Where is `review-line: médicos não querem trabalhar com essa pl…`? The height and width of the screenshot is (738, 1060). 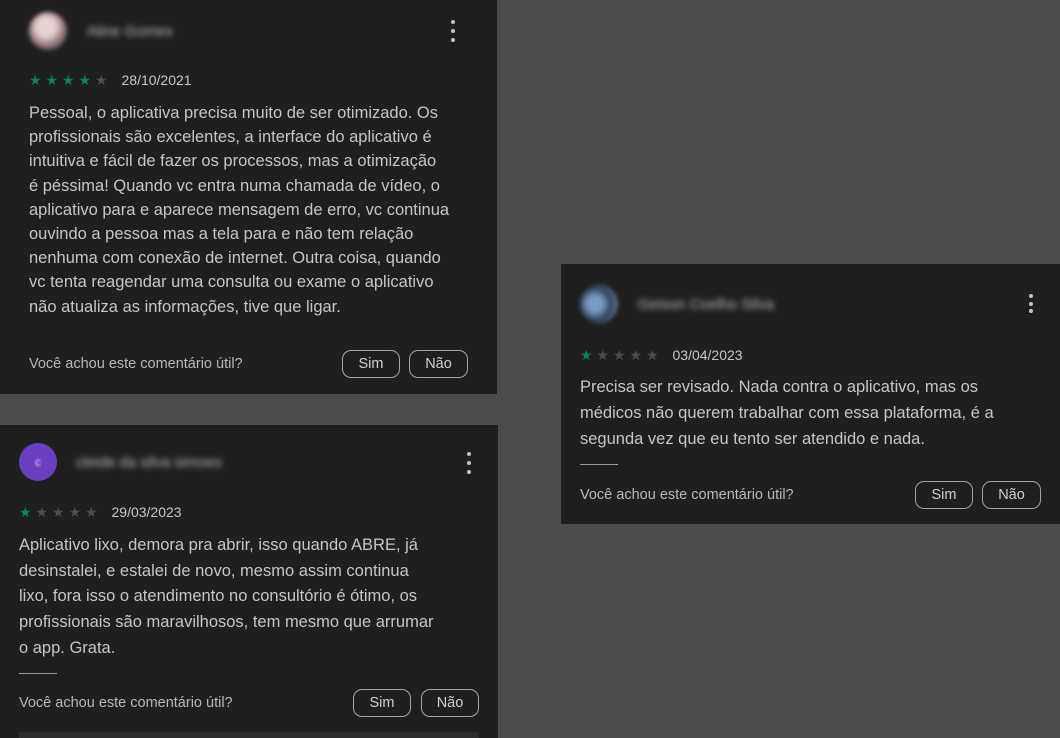 review-line: médicos não querem trabalhar com essa pl… is located at coordinates (787, 413).